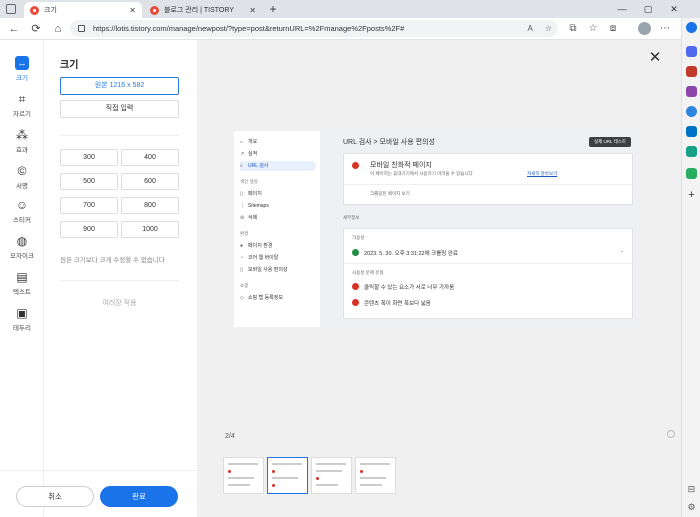 The width and height of the screenshot is (700, 517). What do you see at coordinates (355, 252) in the screenshot?
I see `check-icon` at bounding box center [355, 252].